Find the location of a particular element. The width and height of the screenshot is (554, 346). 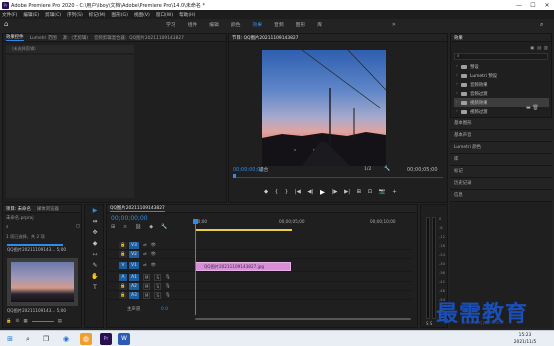

premiere-taskbar-icon: Pr is located at coordinates (106, 339).